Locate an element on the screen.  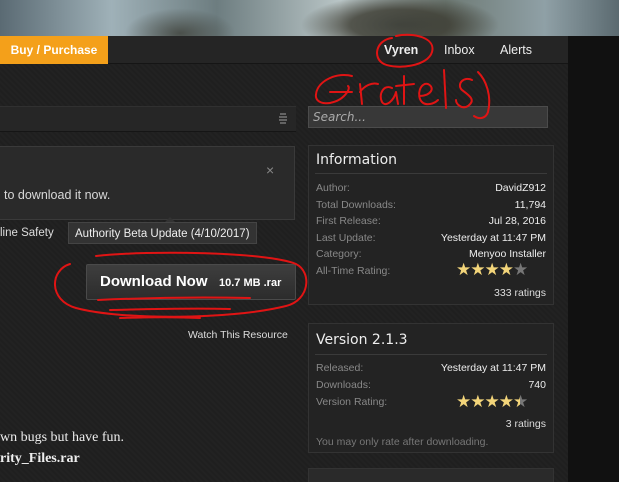
nav-inbox-link: Inbox is located at coordinates (459, 50).